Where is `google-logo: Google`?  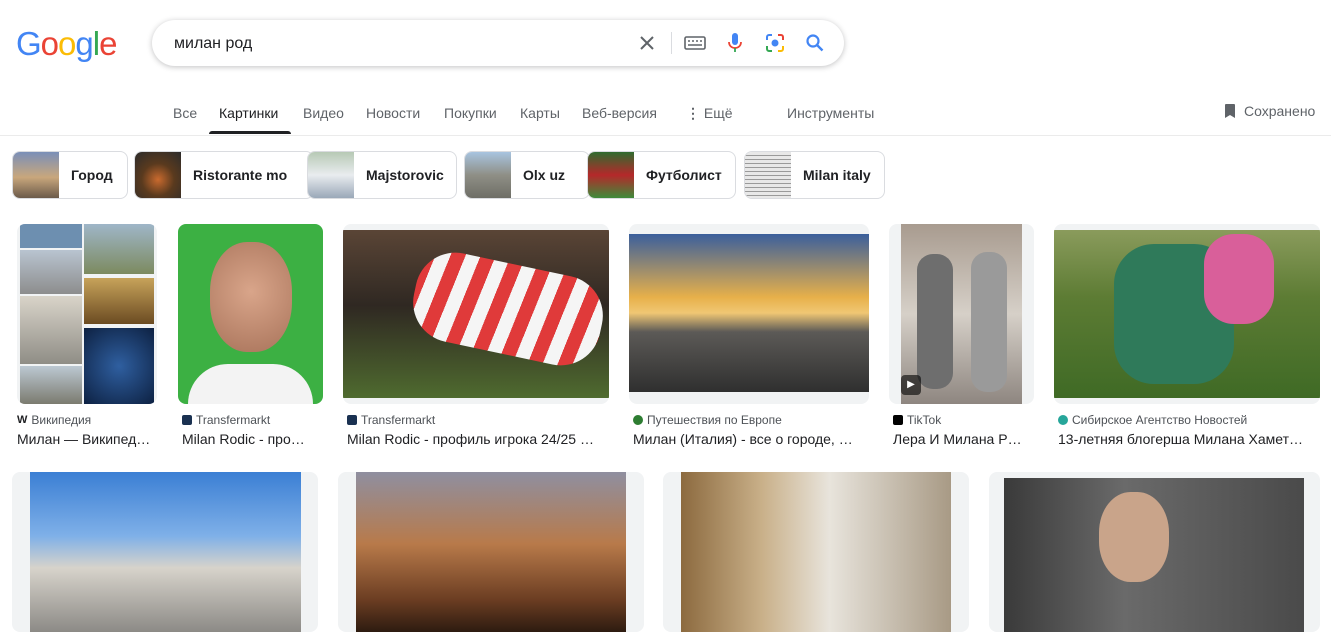 google-logo: Google is located at coordinates (66, 44).